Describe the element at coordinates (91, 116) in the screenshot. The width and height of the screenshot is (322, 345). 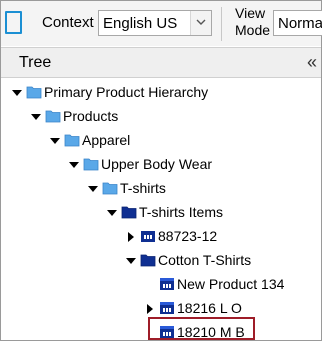
I see `tree-node-label: Products` at that location.